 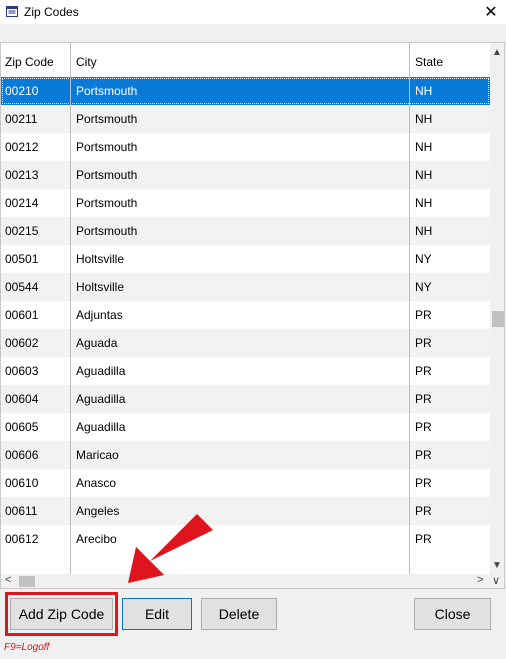 I want to click on zip-code-cell: 00501, so click(x=22, y=259).